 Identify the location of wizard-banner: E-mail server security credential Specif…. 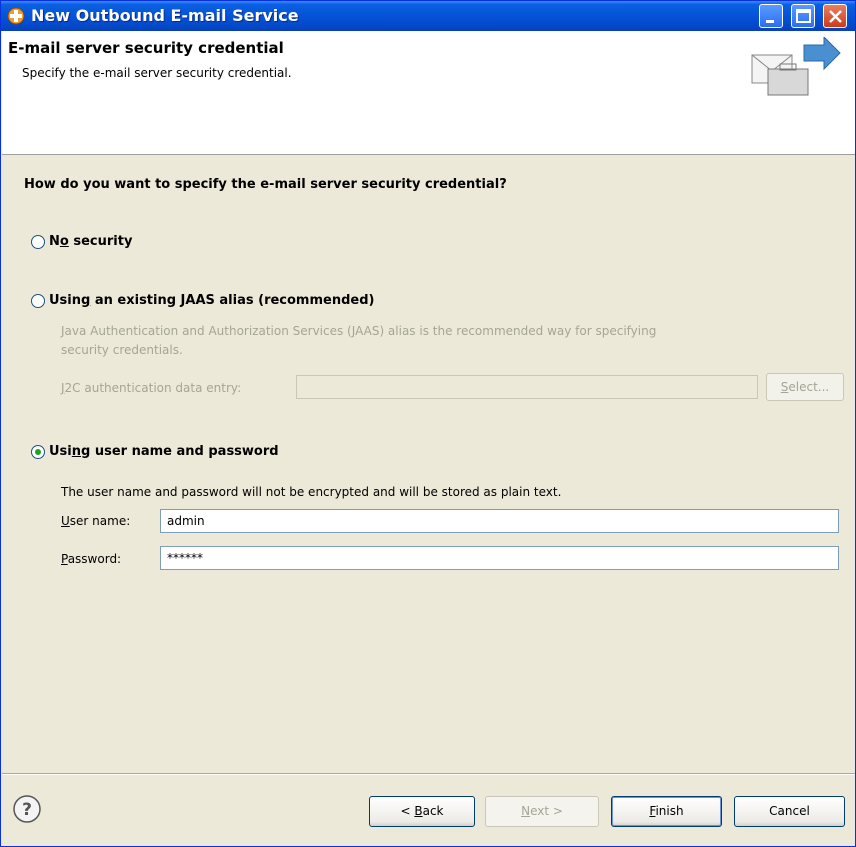
(428, 93).